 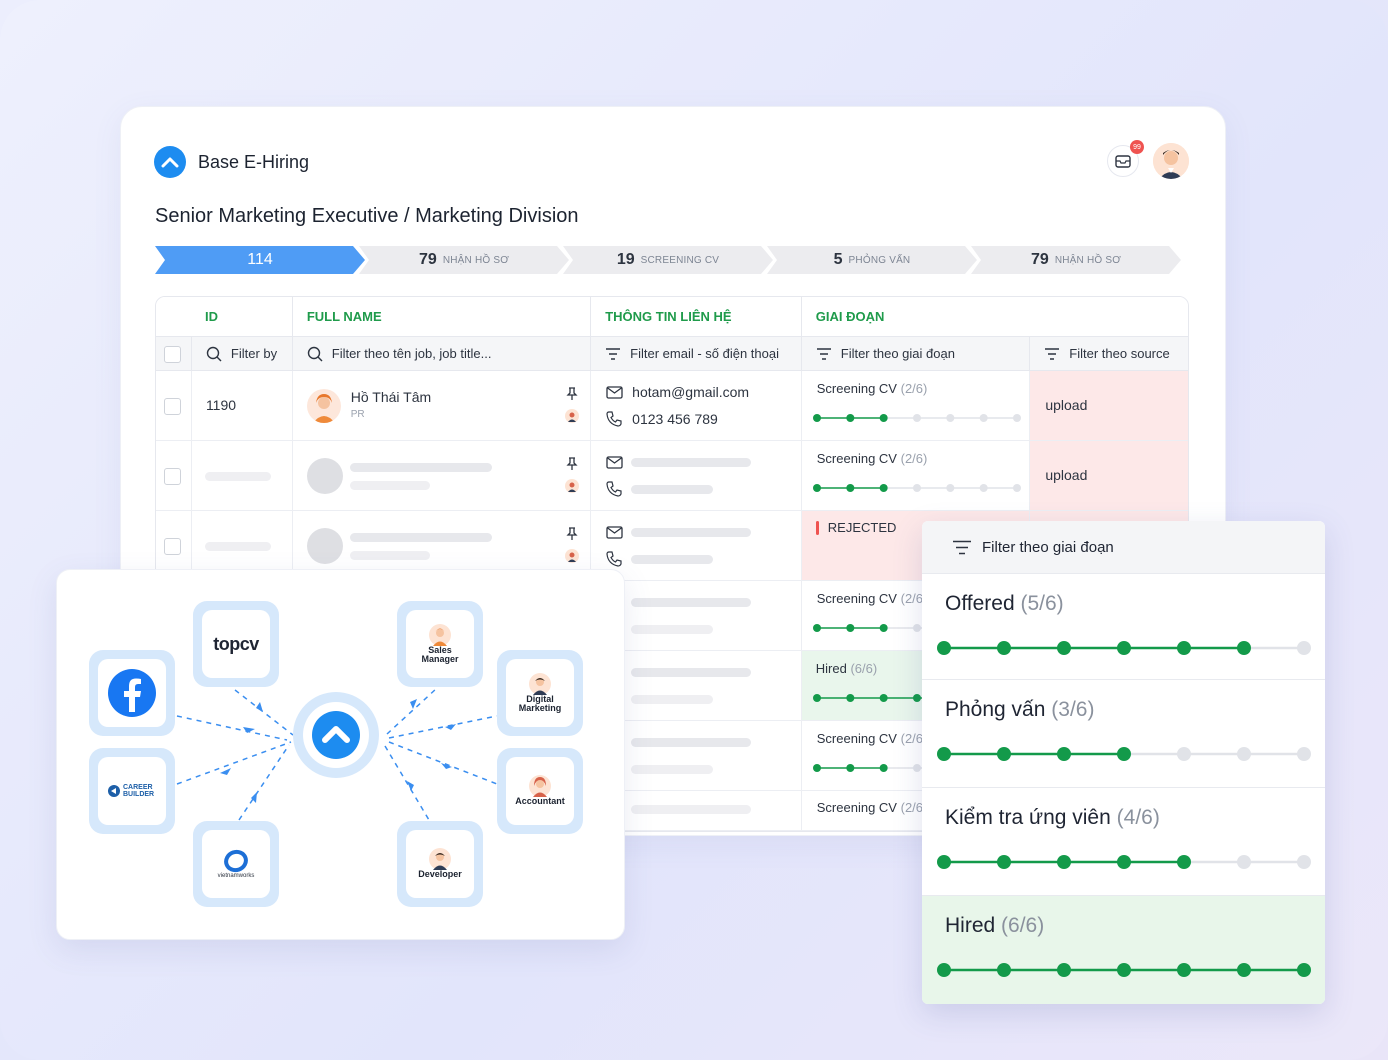 I want to click on column-stage: GIAI ĐOẠN, so click(x=995, y=316).